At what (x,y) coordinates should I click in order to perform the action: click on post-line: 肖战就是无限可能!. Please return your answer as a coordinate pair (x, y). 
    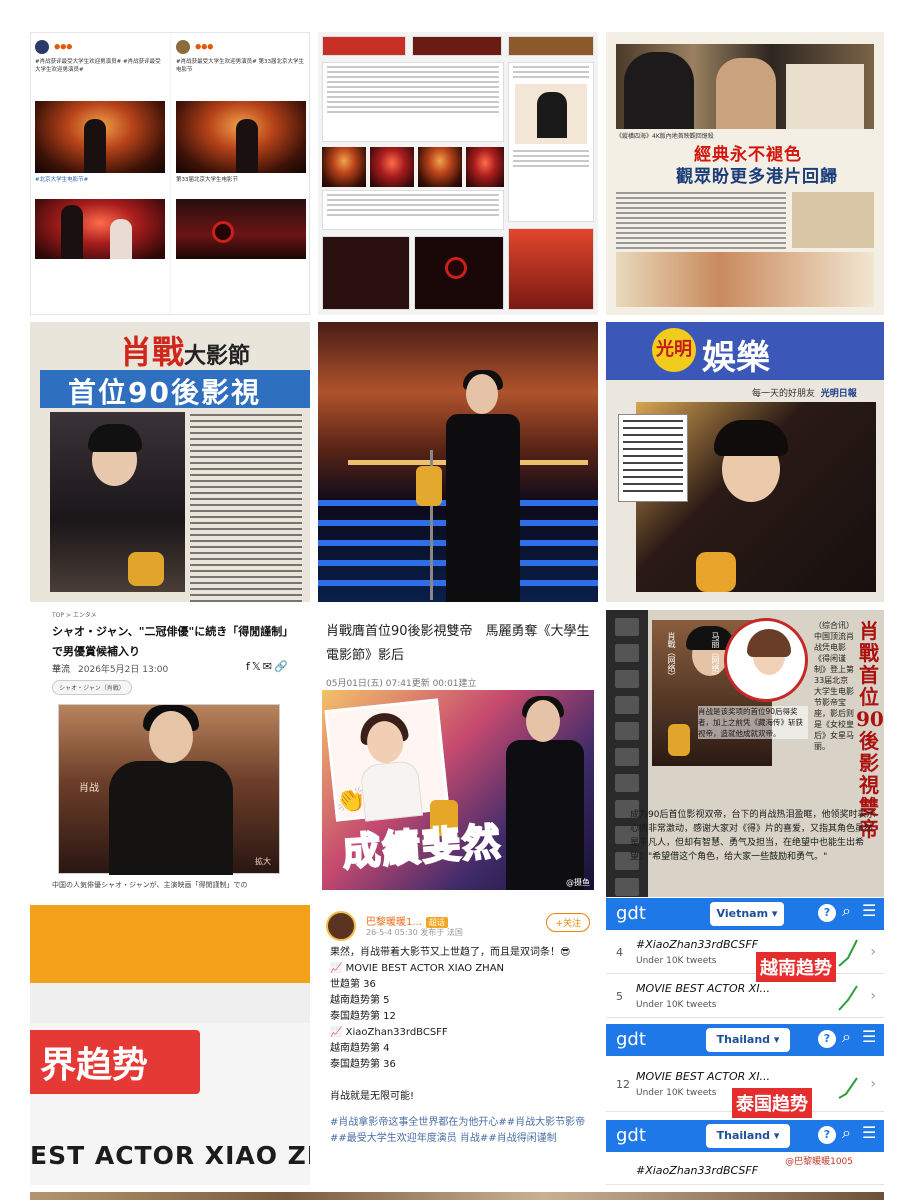
    Looking at the image, I should click on (372, 1096).